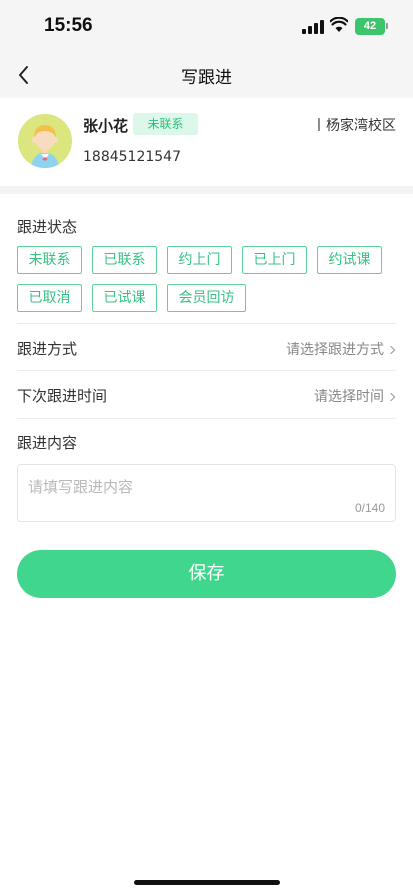 The image size is (413, 896). I want to click on content-textarea, so click(206, 493).